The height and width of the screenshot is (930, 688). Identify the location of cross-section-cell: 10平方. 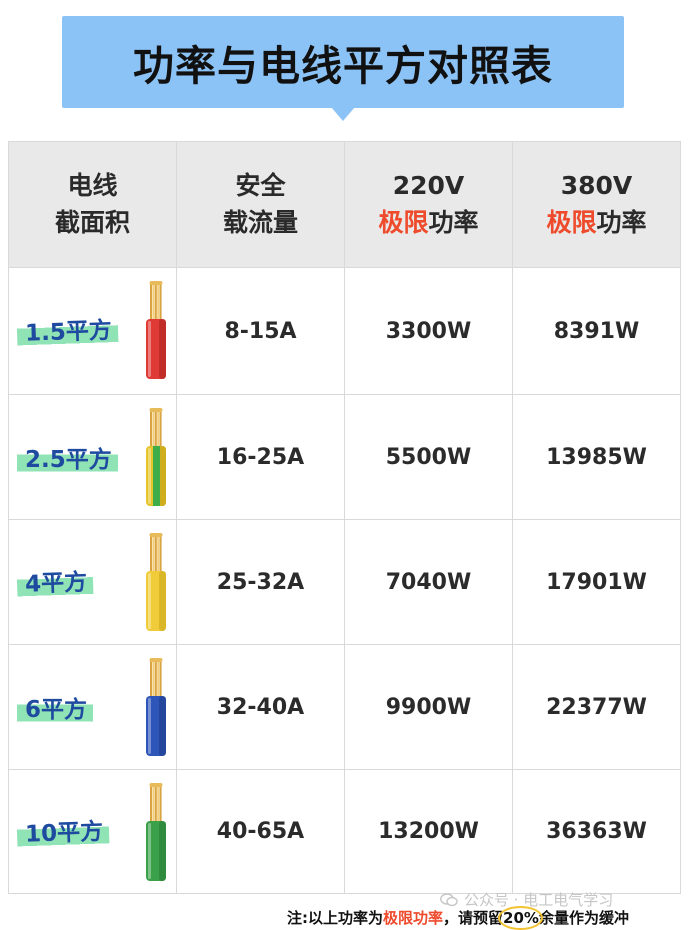
(92, 831).